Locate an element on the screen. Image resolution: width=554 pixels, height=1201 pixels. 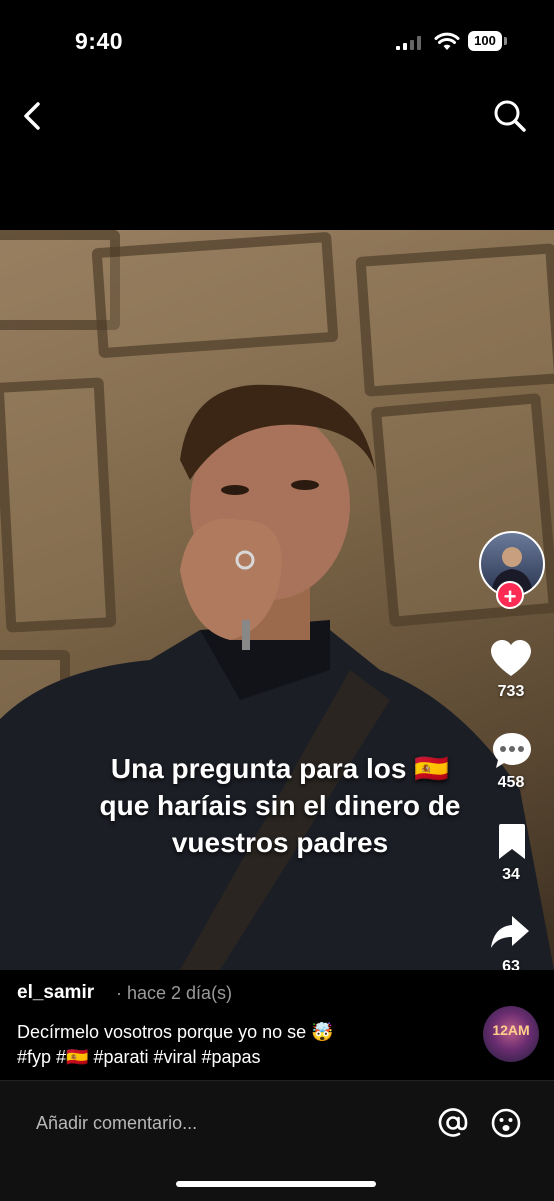
status-bar: 9:40 100 is located at coordinates (277, 40).